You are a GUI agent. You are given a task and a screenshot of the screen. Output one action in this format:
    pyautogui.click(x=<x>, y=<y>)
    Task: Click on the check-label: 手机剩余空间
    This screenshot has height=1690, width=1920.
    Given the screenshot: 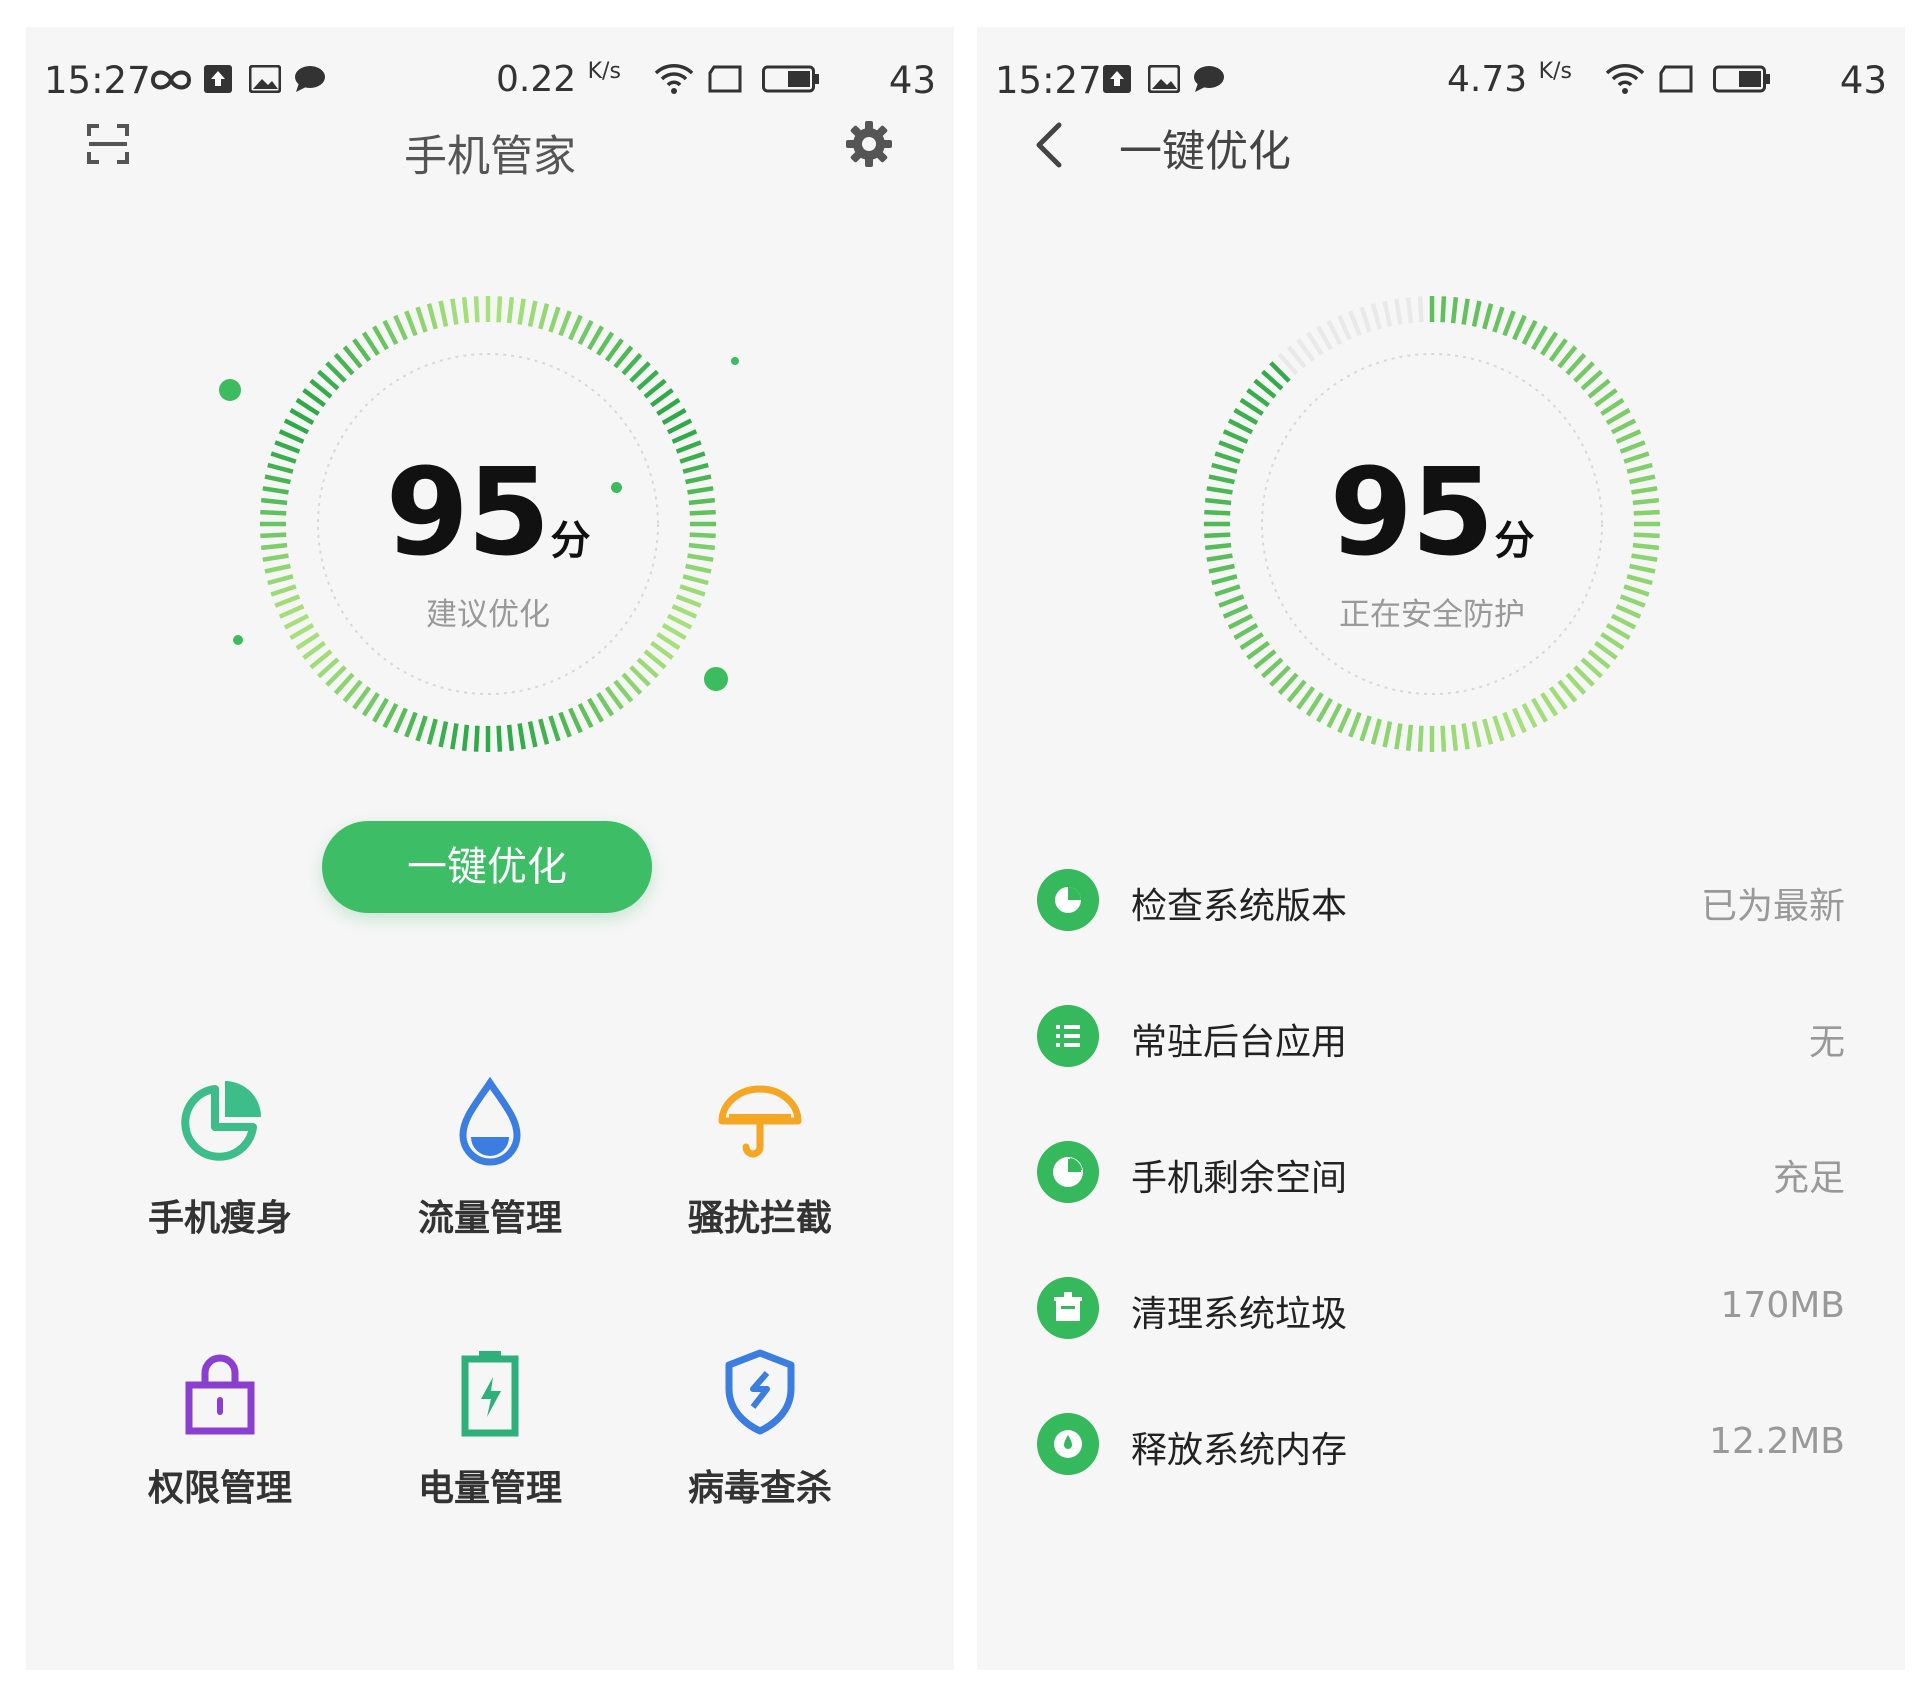 What is the action you would take?
    pyautogui.click(x=1239, y=1178)
    